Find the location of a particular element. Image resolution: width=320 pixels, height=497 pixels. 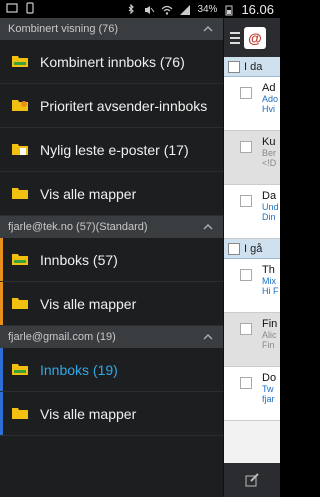

recently-read-folder-icon is located at coordinates (20, 149).